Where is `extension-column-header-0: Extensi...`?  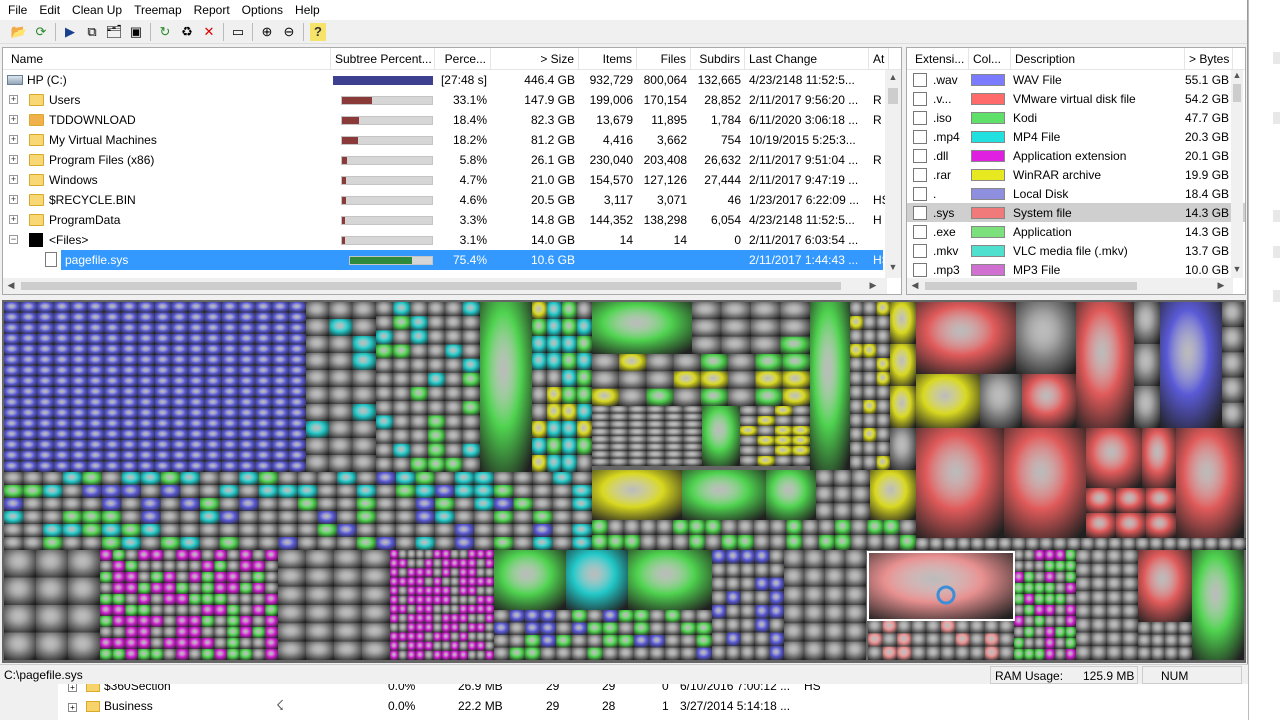
extension-column-header-0: Extensi... is located at coordinates (940, 59).